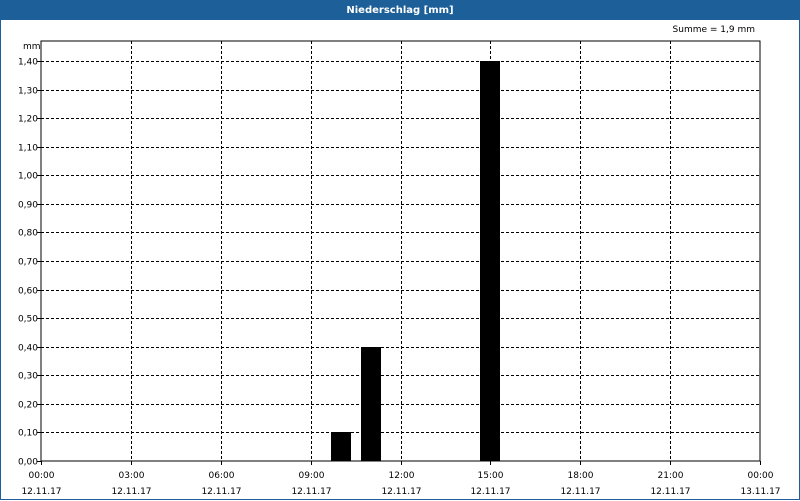 This screenshot has width=800, height=501. I want to click on x-tick-time-label: 12:00, so click(402, 476).